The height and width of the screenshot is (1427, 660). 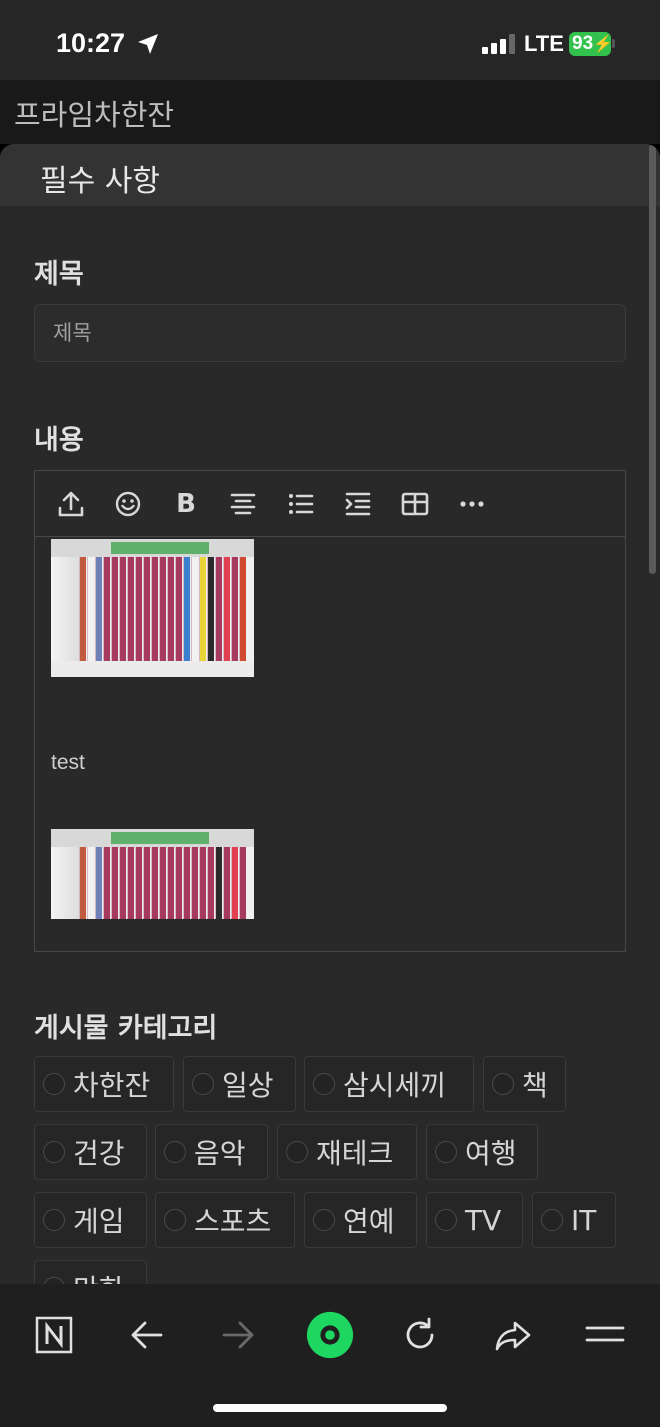 What do you see at coordinates (491, 1153) in the screenshot?
I see `category-chip-label: 여행` at bounding box center [491, 1153].